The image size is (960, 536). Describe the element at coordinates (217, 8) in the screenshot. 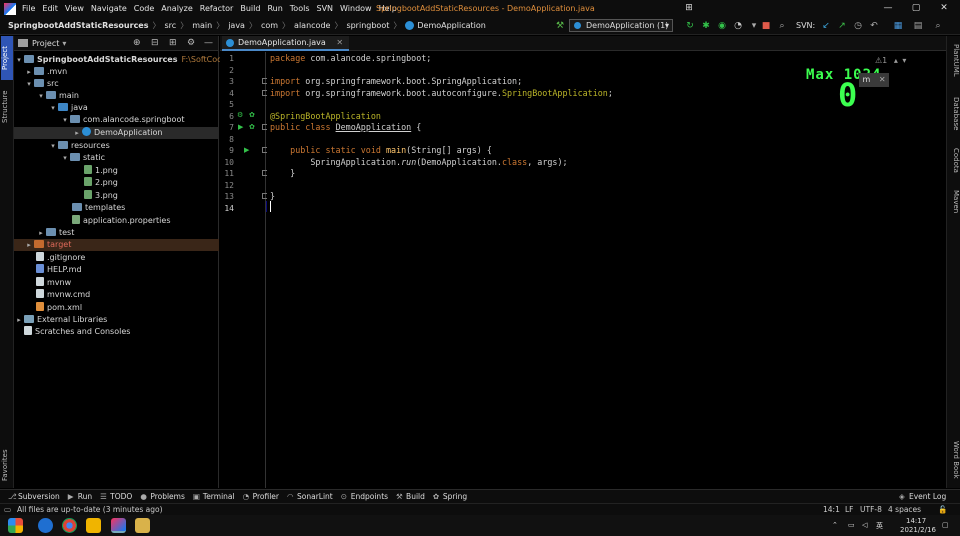

I see `menu-refactor: Refactor` at that location.